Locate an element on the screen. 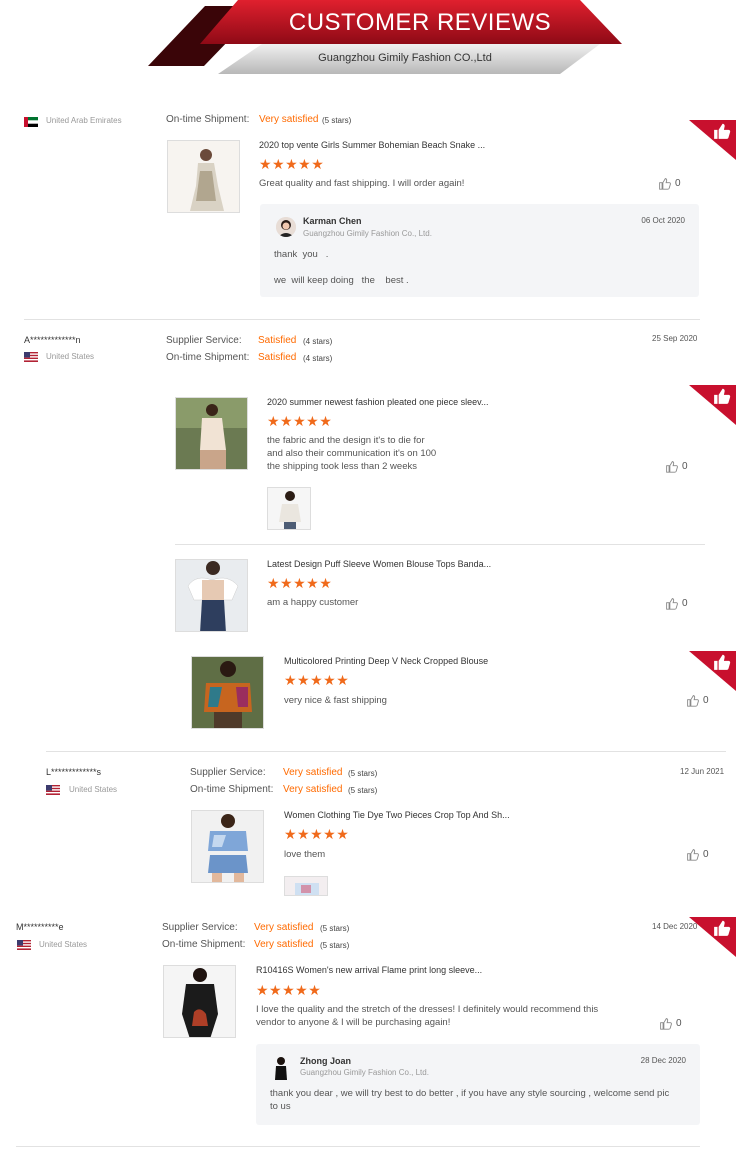 The height and width of the screenshot is (1163, 750). avatar is located at coordinates (286, 227).